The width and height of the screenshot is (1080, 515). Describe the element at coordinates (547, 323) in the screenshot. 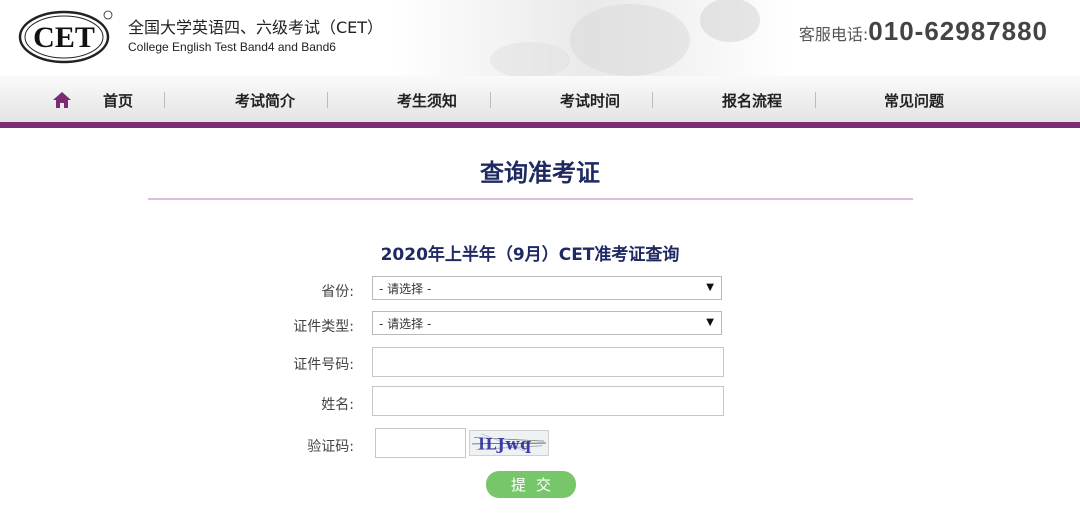

I see `id-type-select: - 请选择 - ▼` at that location.